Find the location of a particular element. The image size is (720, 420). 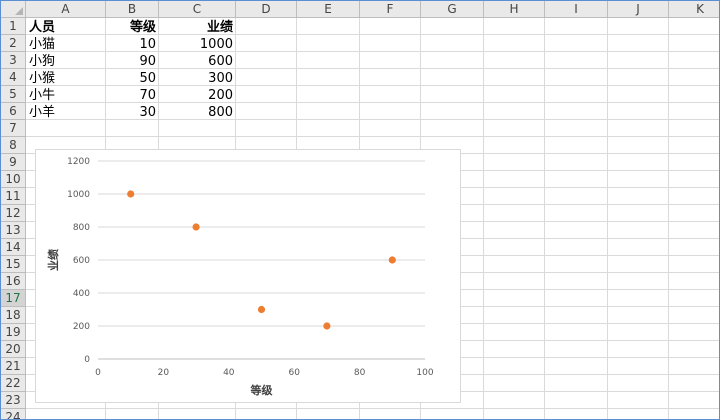

row-header-21: 21 is located at coordinates (13, 366).